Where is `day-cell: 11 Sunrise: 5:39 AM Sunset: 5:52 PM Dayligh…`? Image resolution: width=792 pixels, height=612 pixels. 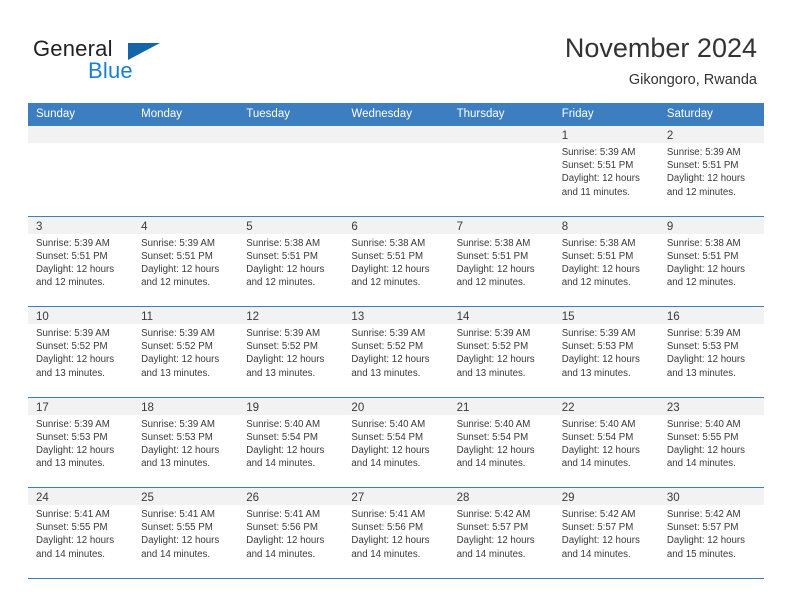
day-cell: 11 Sunrise: 5:39 AM Sunset: 5:52 PM Dayligh… is located at coordinates (186, 352).